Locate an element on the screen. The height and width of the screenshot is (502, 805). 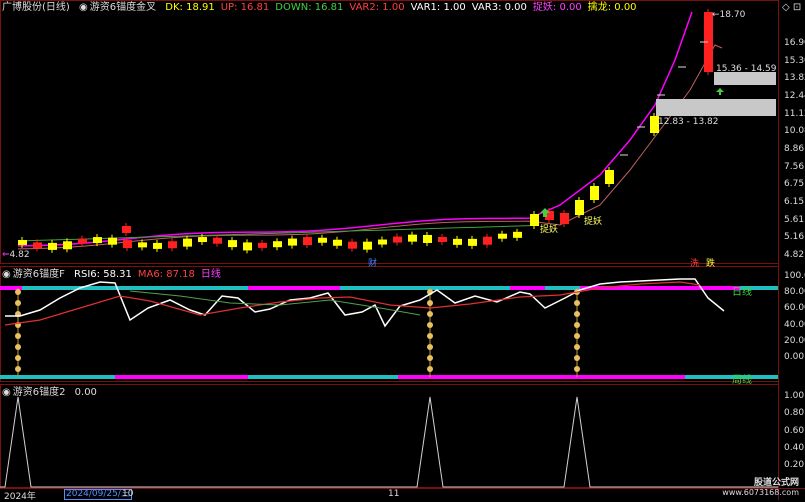
rsi-values: RSI6: 58.31 MA6: 87.18 日线 is located at coordinates (150, 274).